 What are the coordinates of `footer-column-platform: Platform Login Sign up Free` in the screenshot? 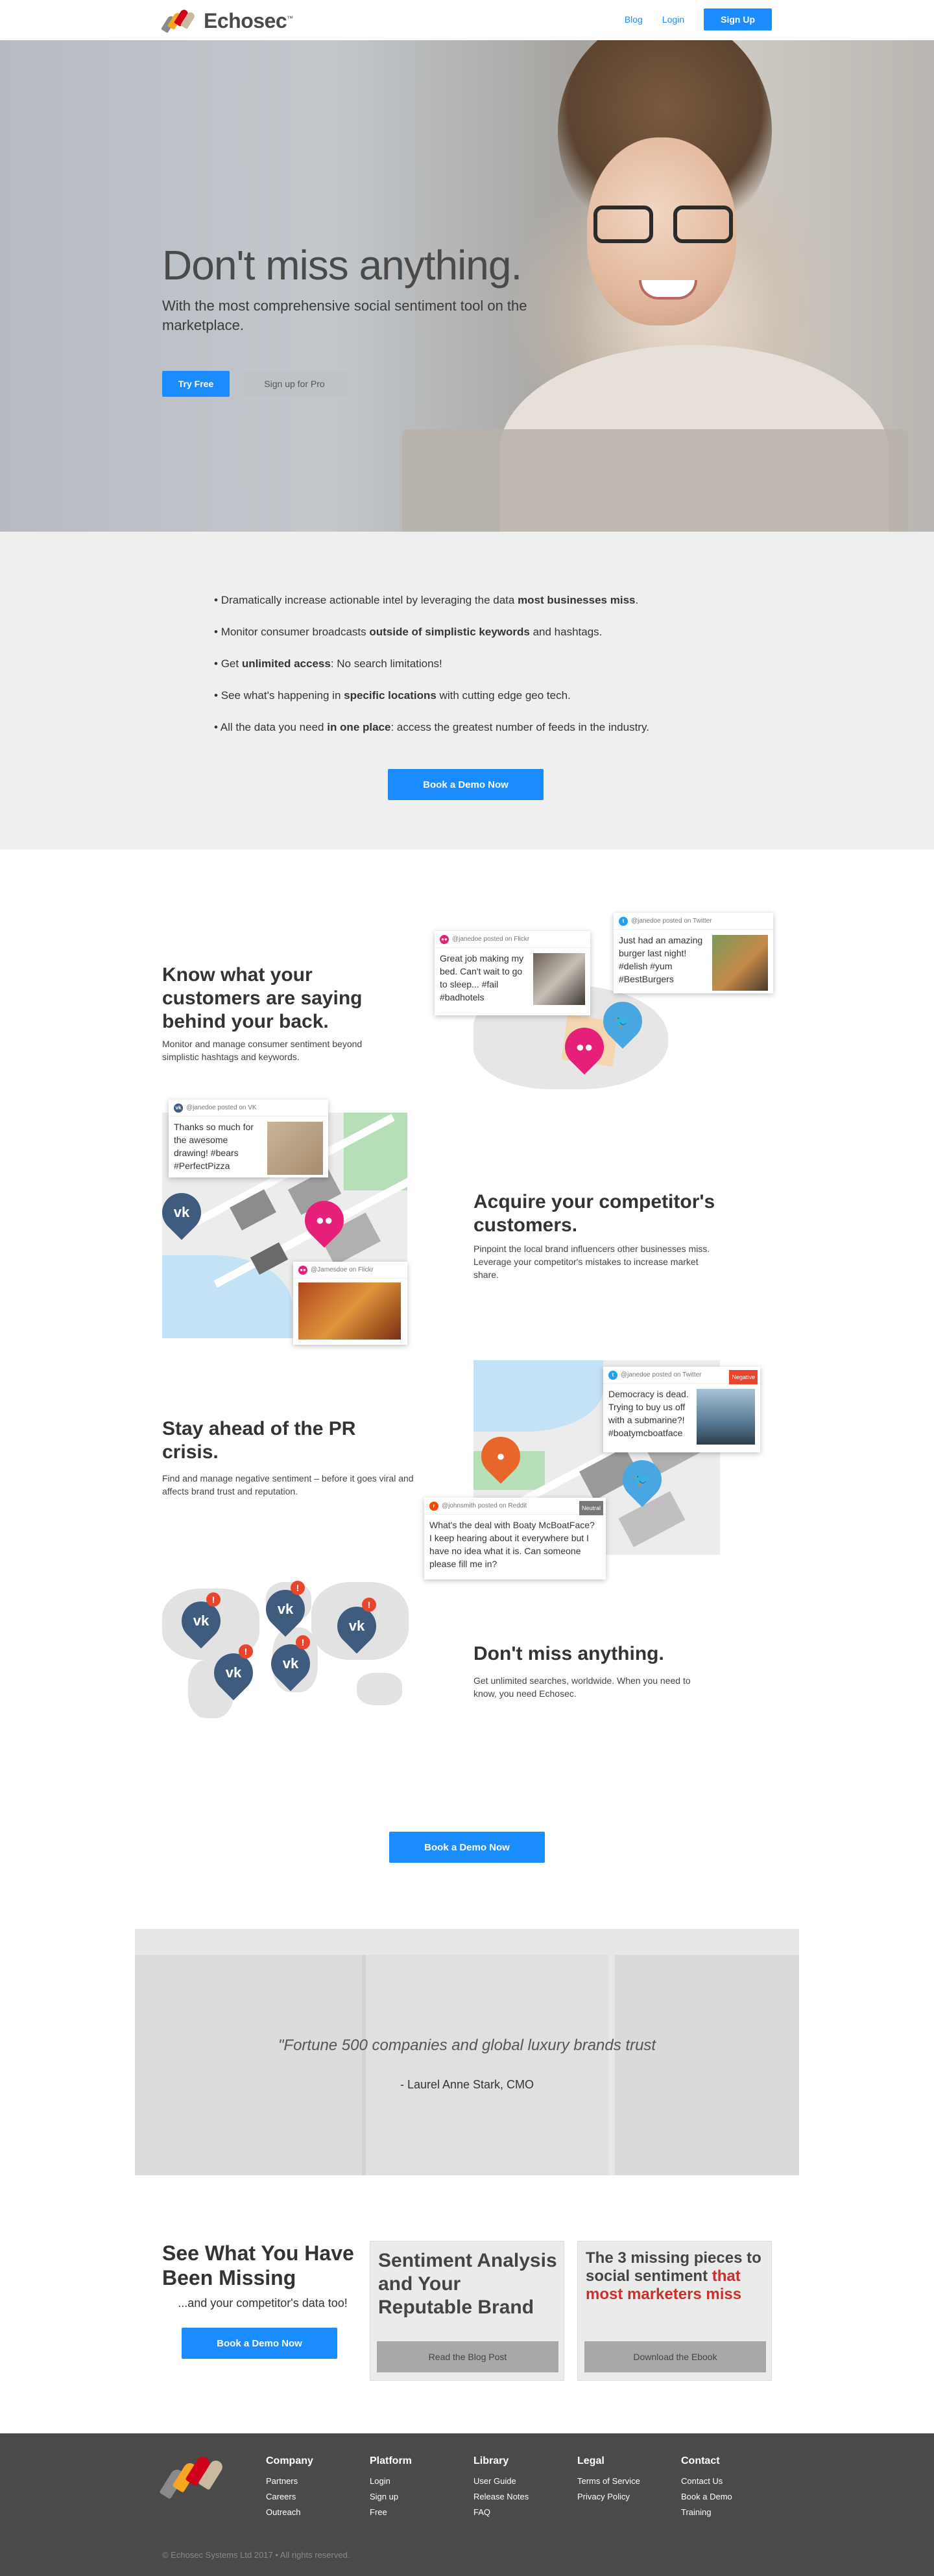 It's located at (391, 2487).